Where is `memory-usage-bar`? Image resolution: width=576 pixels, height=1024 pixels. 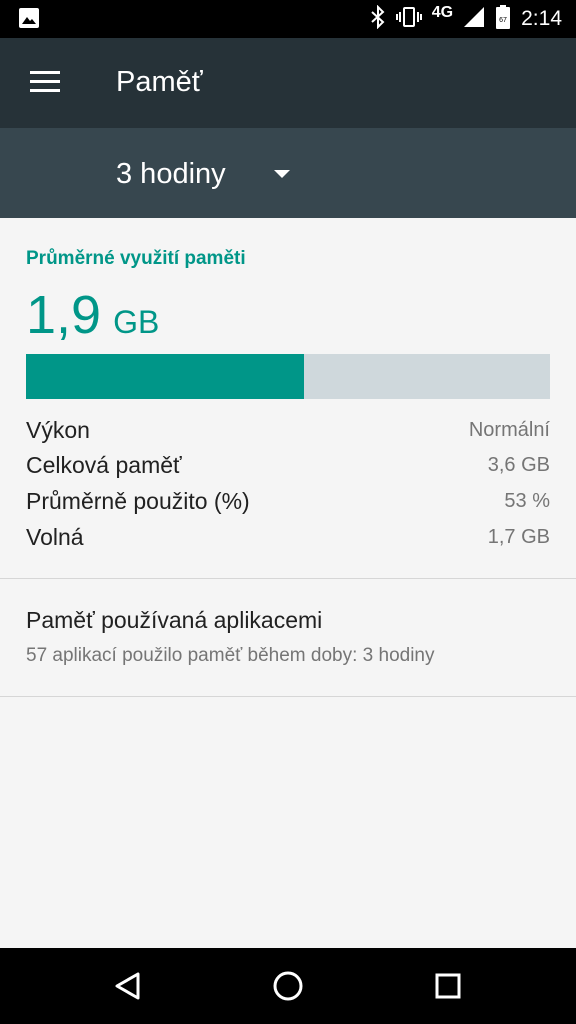 memory-usage-bar is located at coordinates (288, 376).